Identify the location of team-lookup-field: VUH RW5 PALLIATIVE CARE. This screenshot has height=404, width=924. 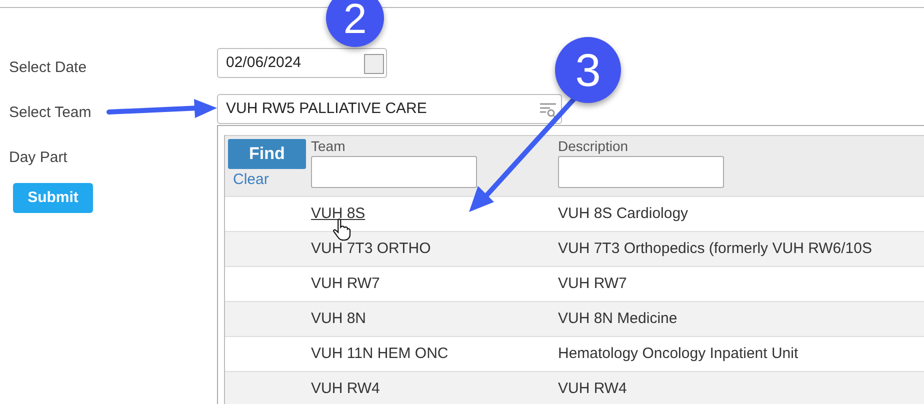
(389, 109).